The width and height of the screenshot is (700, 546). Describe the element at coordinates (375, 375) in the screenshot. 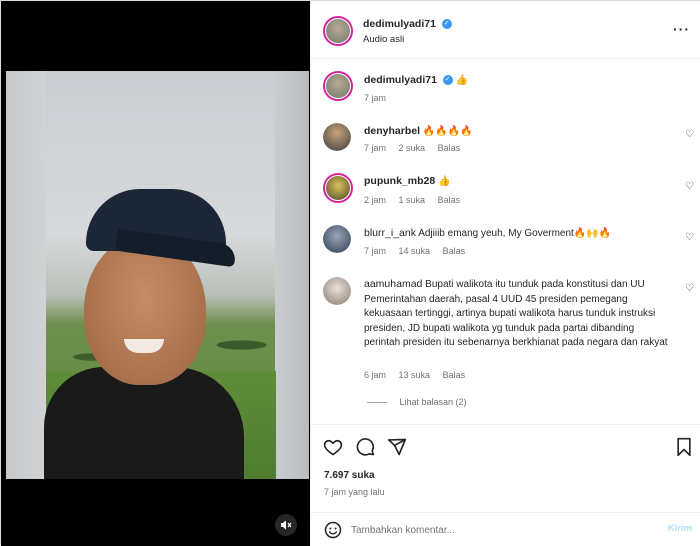

I see `comment-time: 6 jam` at that location.